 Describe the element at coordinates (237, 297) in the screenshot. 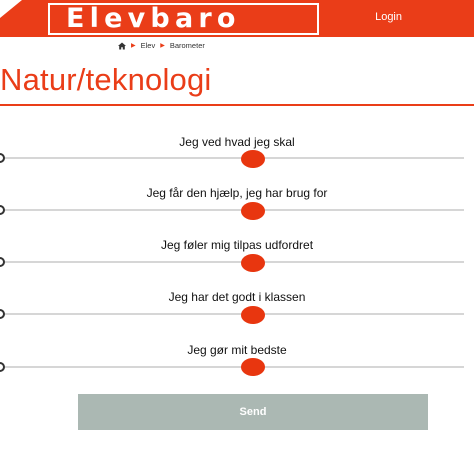

I see `question-label: Jeg har det godt i klassen` at that location.